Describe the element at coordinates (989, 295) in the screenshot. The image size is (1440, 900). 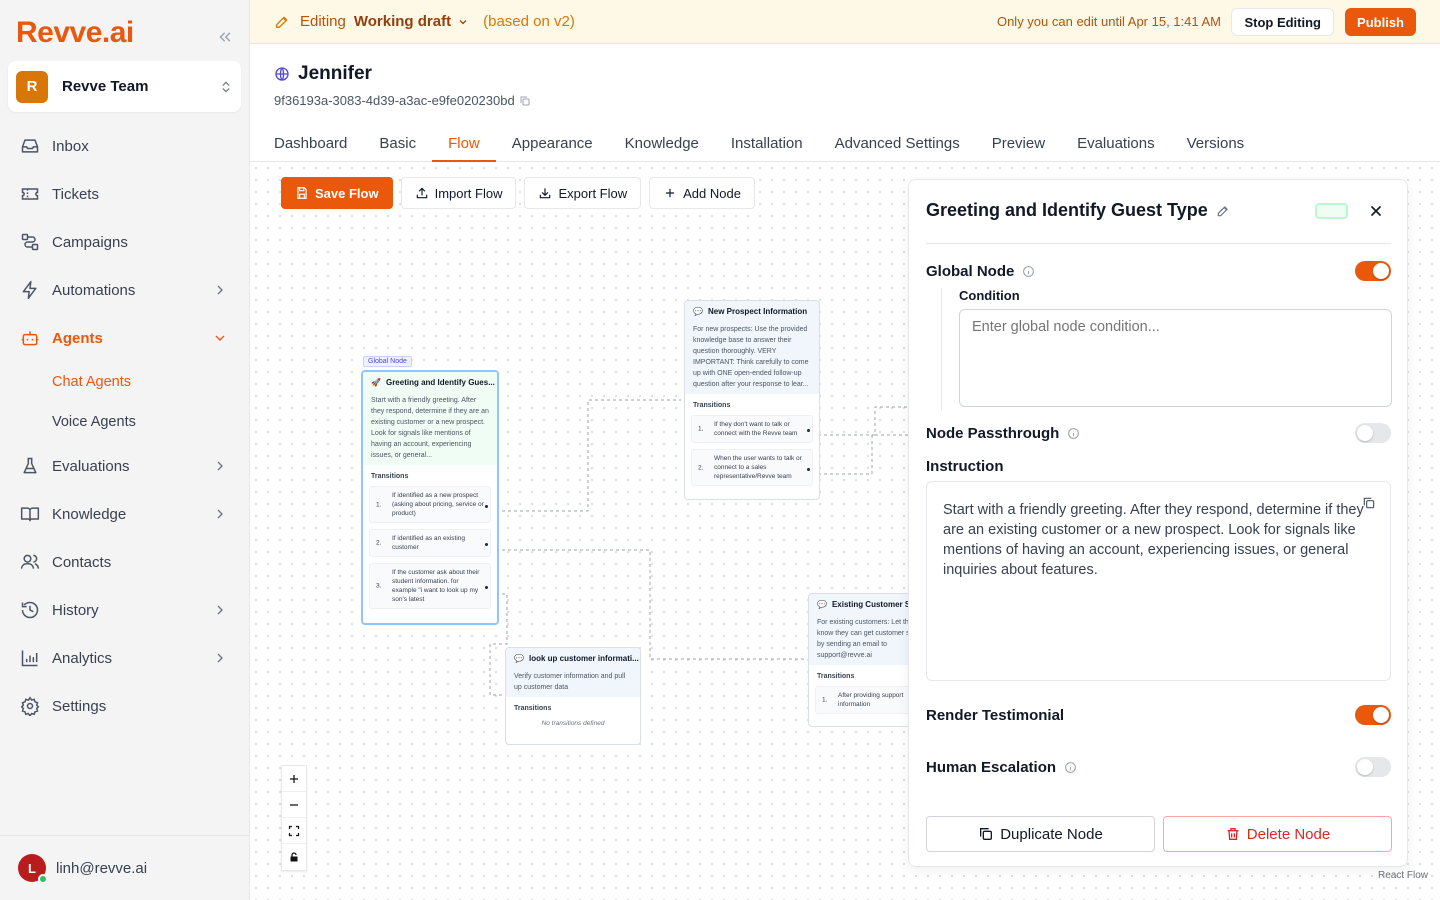
I see `condition-label: Condition` at that location.